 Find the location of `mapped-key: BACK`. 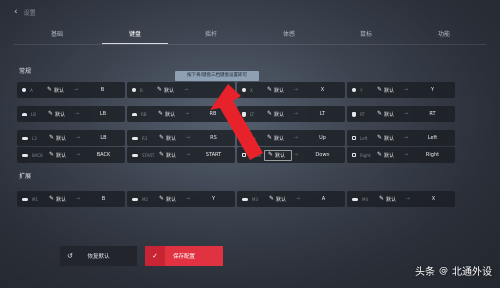

mapped-key: BACK is located at coordinates (103, 155).